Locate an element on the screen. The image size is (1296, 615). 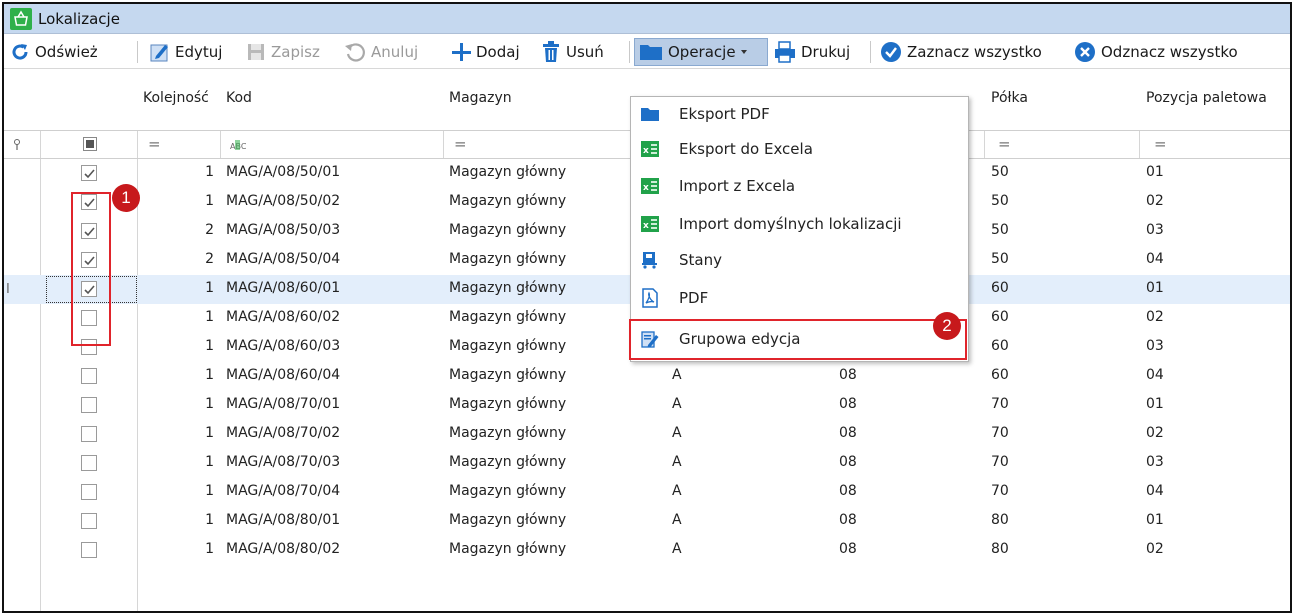
menu-item-pdf: PDF is located at coordinates (799, 298).